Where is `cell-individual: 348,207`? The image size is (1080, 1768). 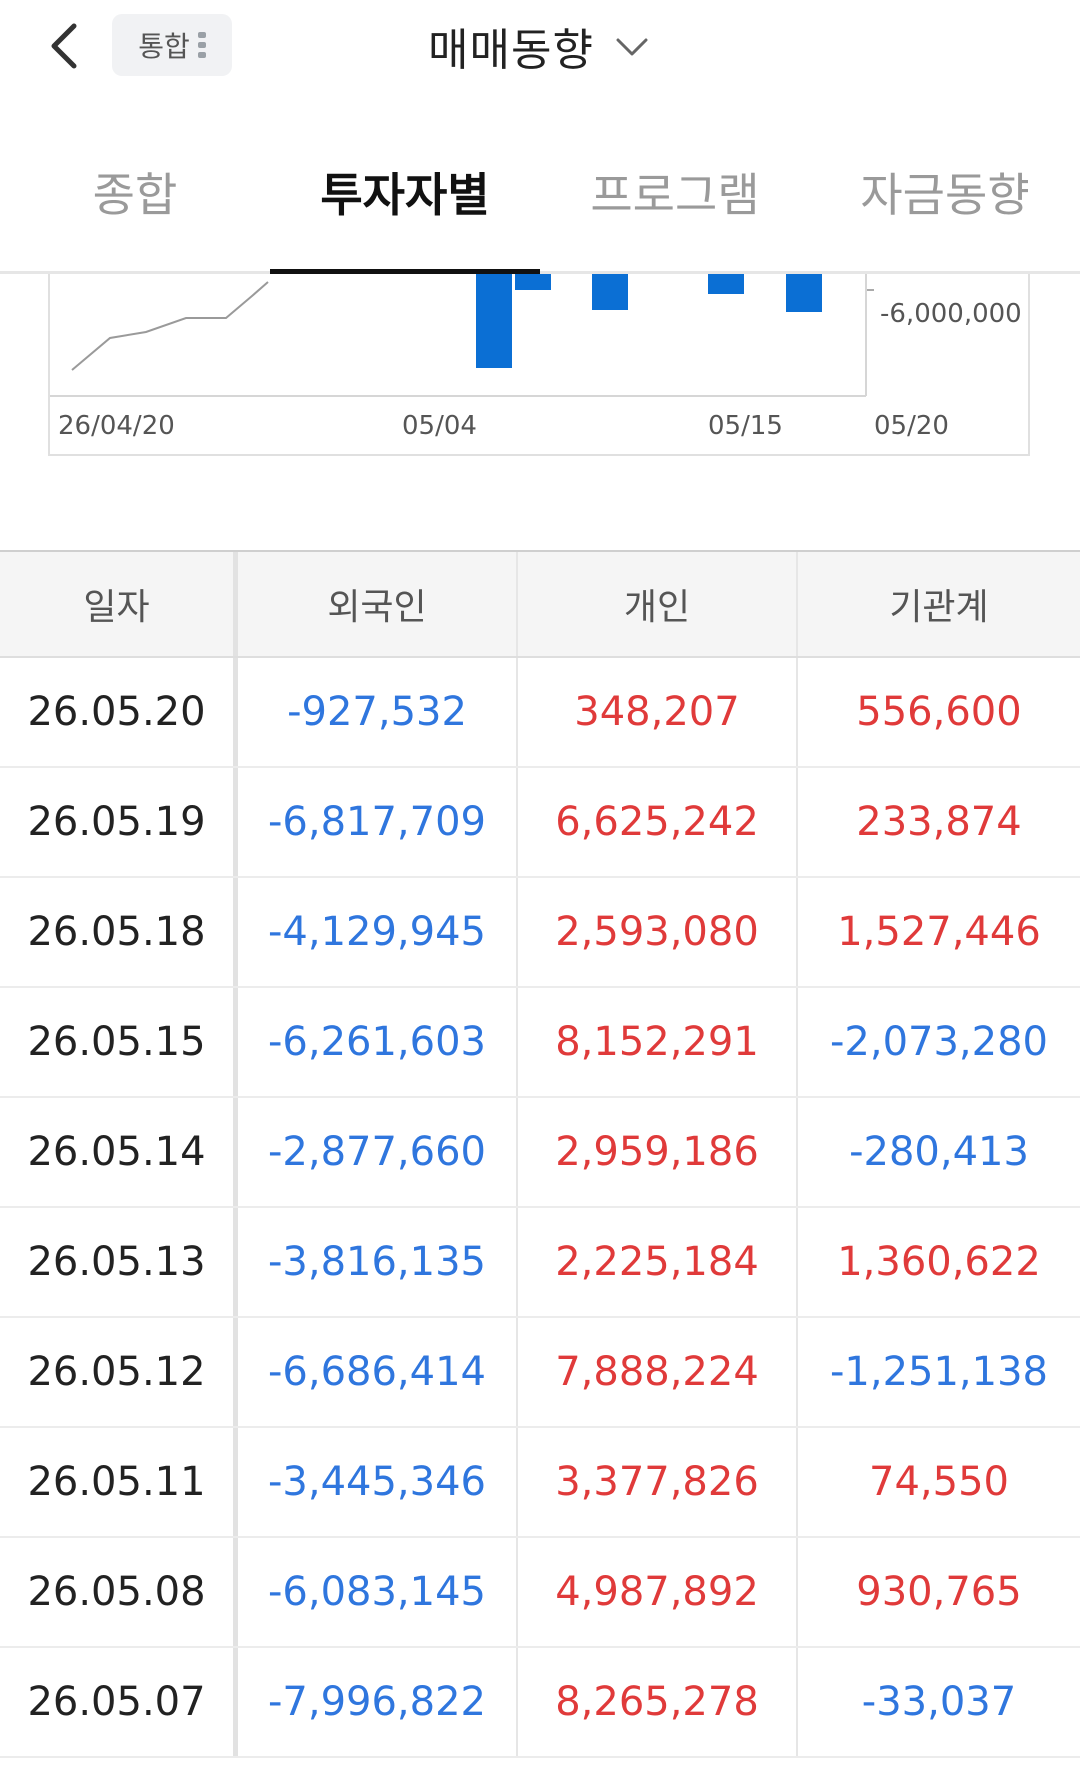 cell-individual: 348,207 is located at coordinates (658, 712).